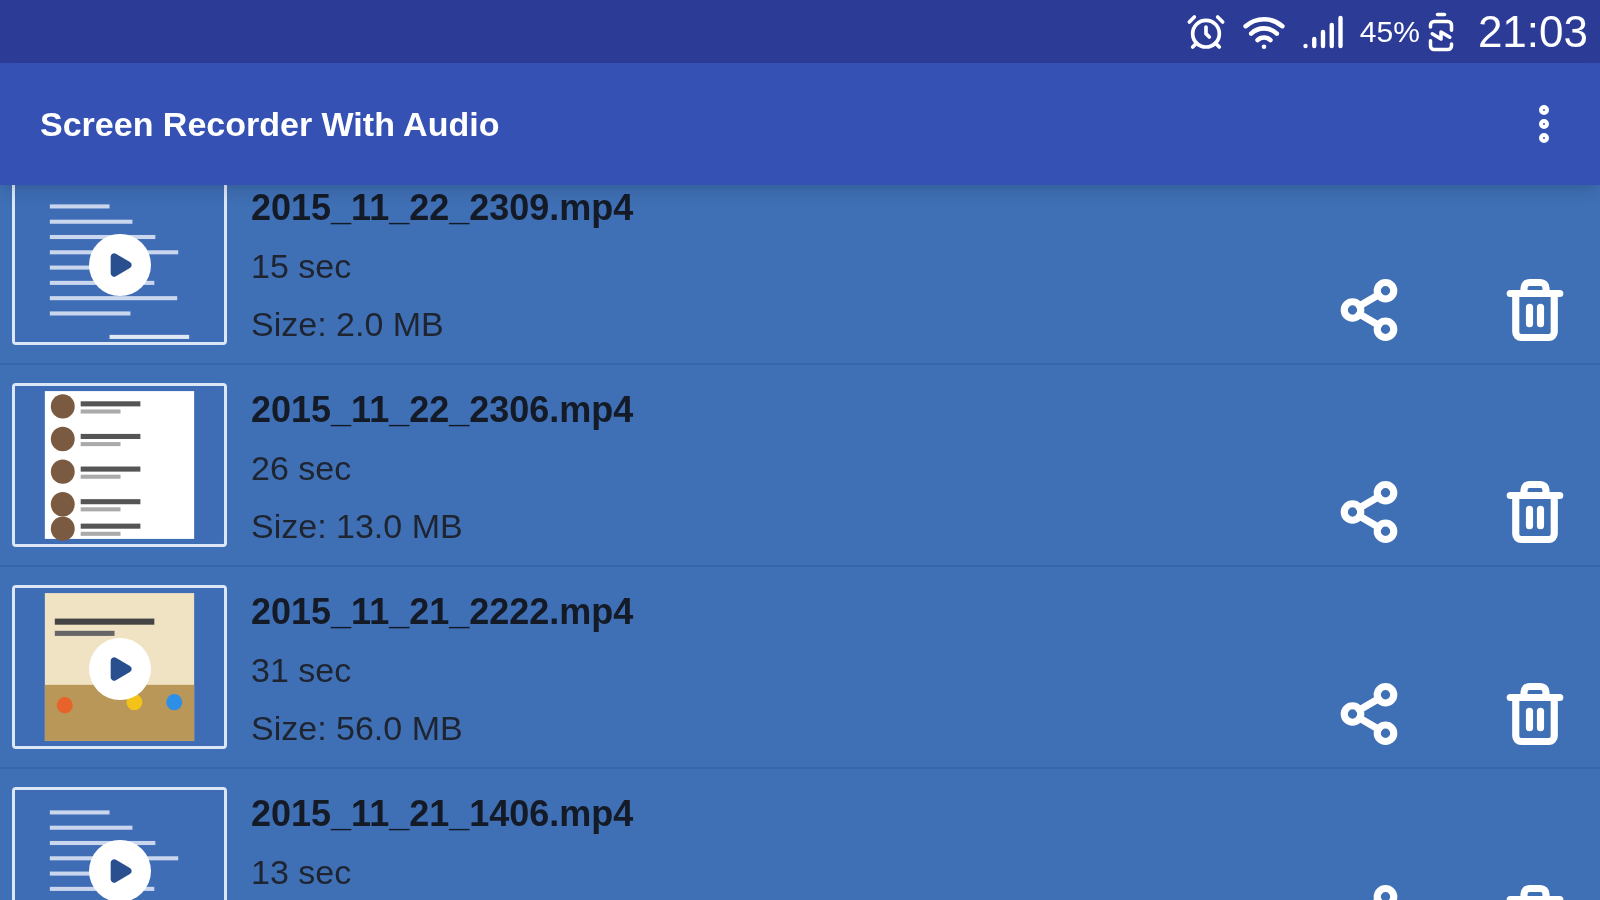 This screenshot has width=1600, height=900. Describe the element at coordinates (1532, 31) in the screenshot. I see `clock: 21:03` at that location.